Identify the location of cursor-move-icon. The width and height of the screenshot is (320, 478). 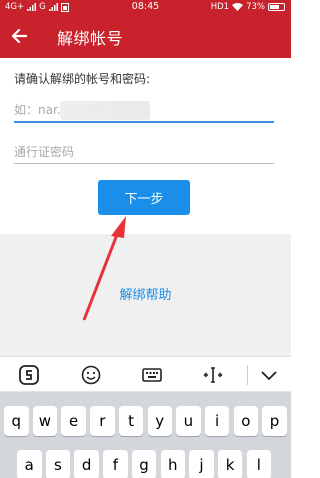
(213, 375).